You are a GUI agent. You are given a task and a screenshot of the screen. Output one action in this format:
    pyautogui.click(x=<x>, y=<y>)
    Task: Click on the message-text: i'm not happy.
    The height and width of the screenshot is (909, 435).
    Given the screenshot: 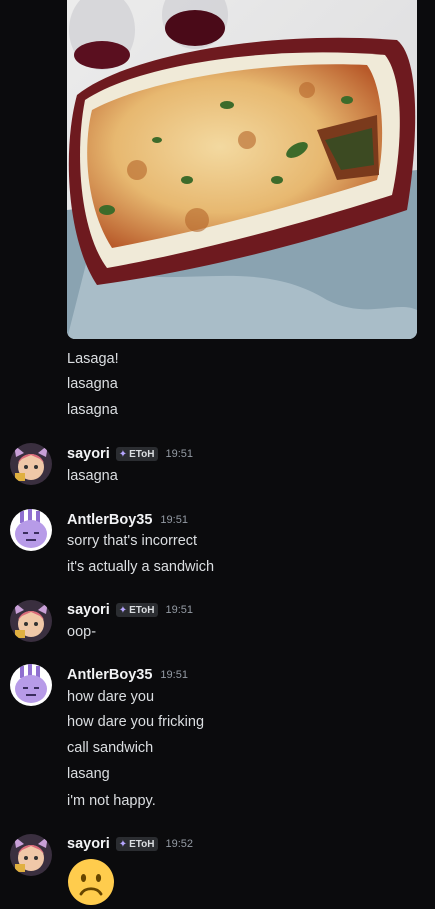 What is the action you would take?
    pyautogui.click(x=111, y=801)
    